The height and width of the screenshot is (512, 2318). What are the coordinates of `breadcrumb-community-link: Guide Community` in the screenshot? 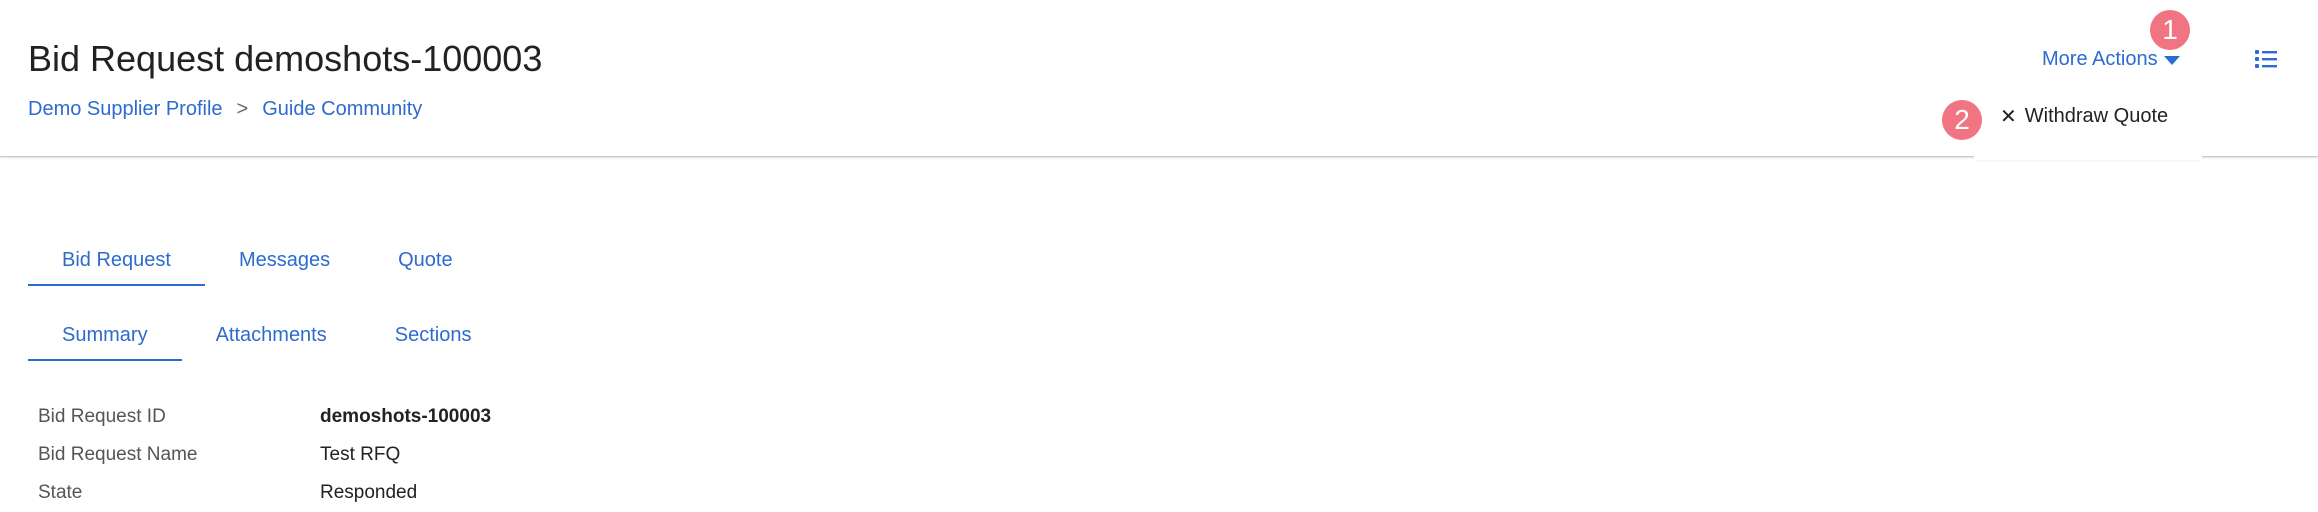 It's located at (342, 109).